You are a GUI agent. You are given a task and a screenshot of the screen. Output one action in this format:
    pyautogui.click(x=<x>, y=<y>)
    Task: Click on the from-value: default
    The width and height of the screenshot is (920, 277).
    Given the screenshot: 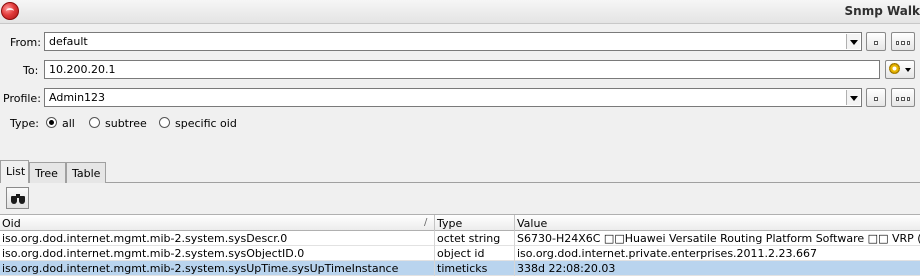 What is the action you would take?
    pyautogui.click(x=68, y=41)
    